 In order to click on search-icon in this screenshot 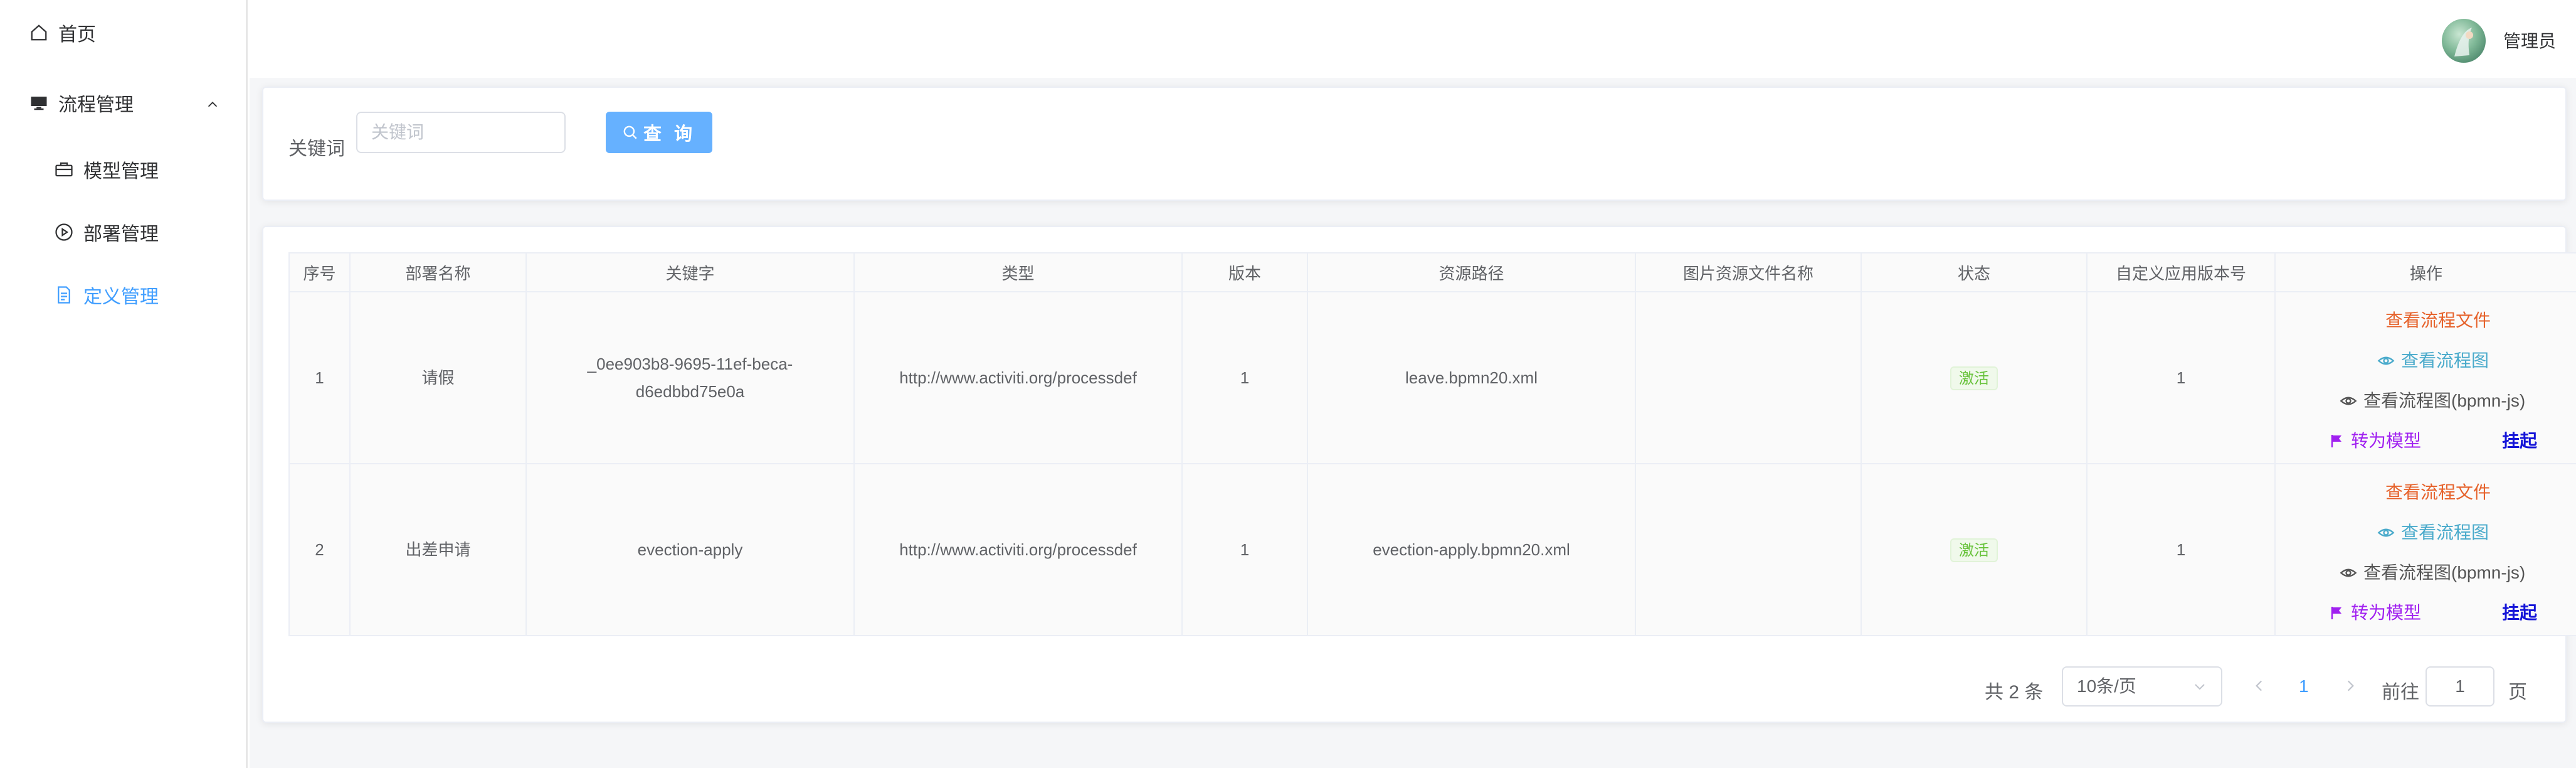, I will do `click(630, 132)`.